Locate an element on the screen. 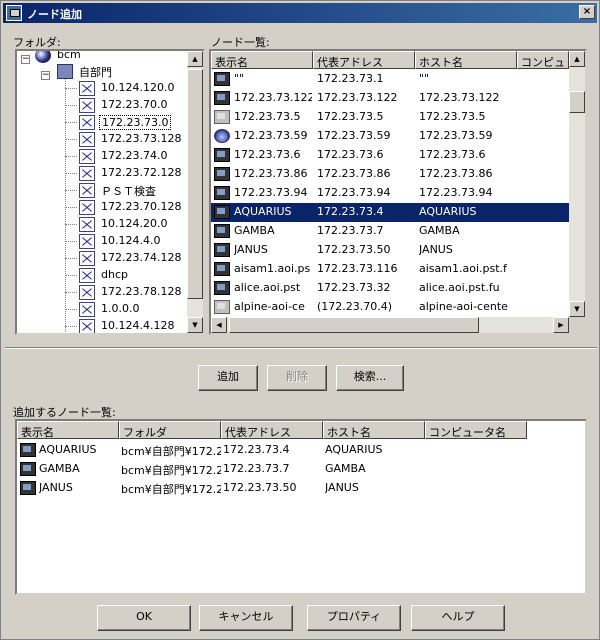  column-header: コンピュ is located at coordinates (543, 60).